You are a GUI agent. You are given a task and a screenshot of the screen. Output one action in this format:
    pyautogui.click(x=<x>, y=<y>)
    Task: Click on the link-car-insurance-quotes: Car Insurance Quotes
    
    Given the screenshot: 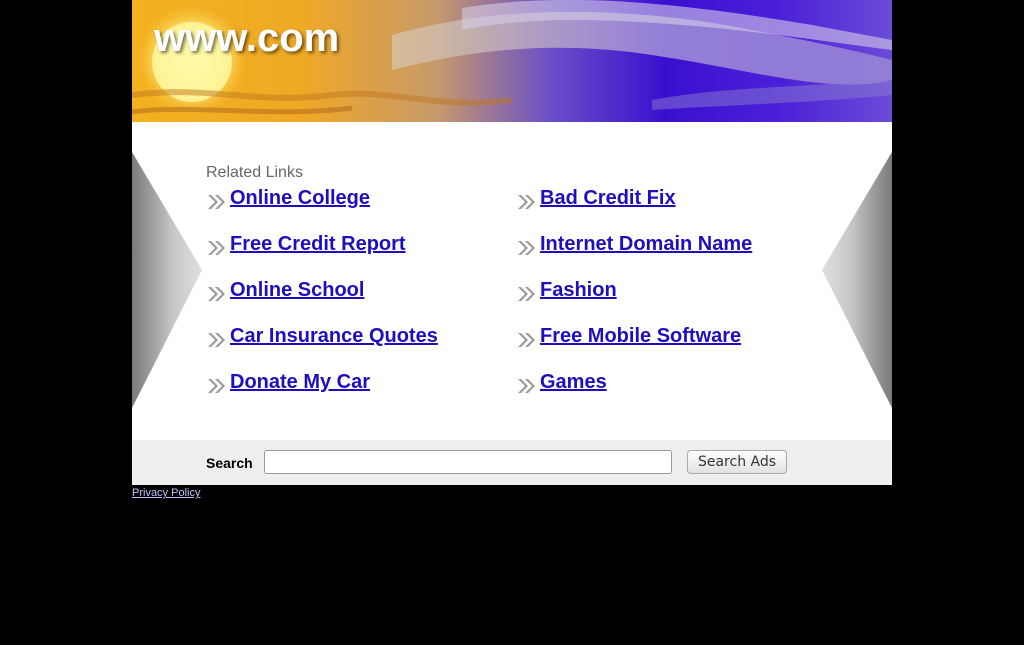 What is the action you would take?
    pyautogui.click(x=334, y=336)
    